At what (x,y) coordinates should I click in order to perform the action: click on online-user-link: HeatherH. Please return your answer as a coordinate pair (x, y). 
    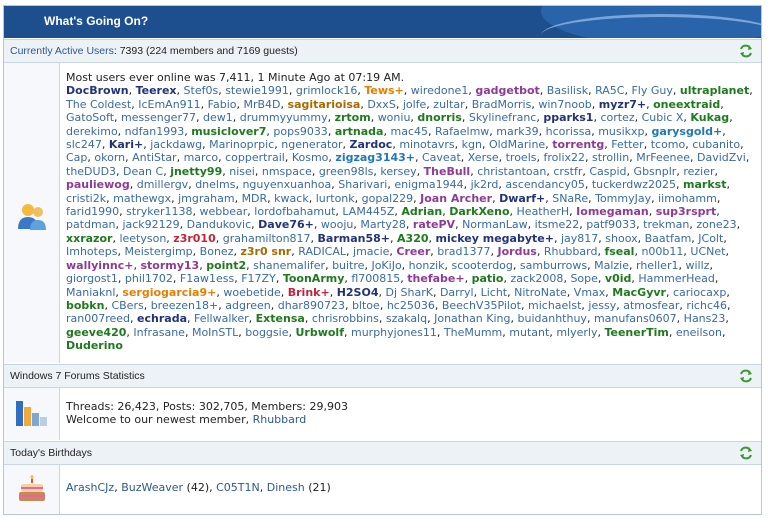
    Looking at the image, I should click on (543, 211).